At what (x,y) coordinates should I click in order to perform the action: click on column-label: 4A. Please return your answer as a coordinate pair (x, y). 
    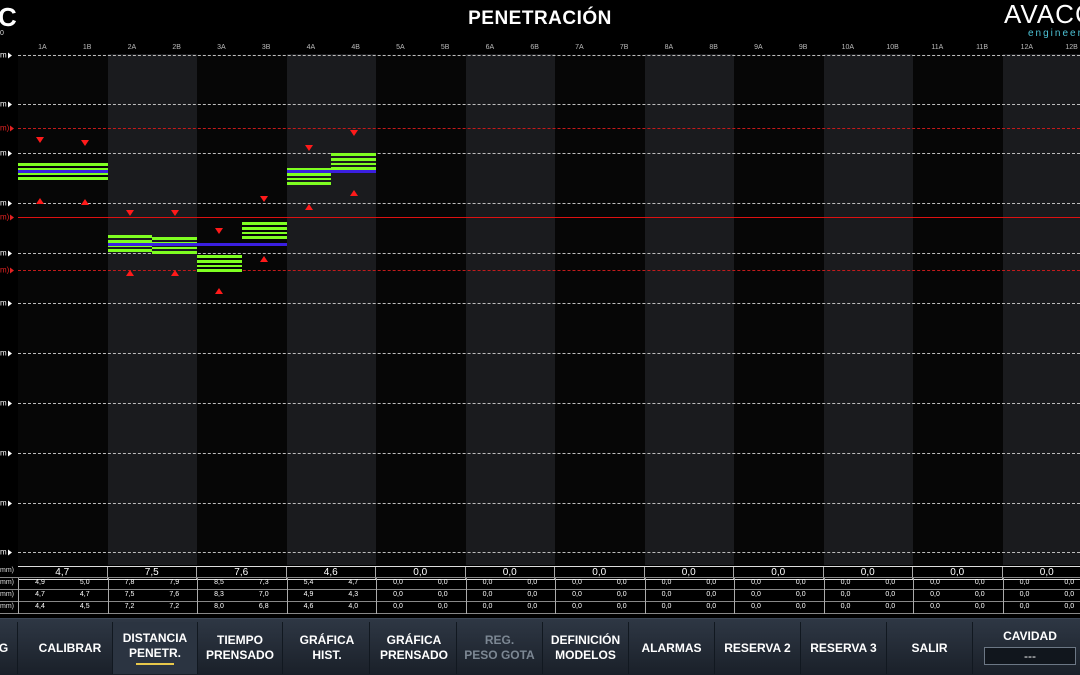
    Looking at the image, I should click on (311, 47).